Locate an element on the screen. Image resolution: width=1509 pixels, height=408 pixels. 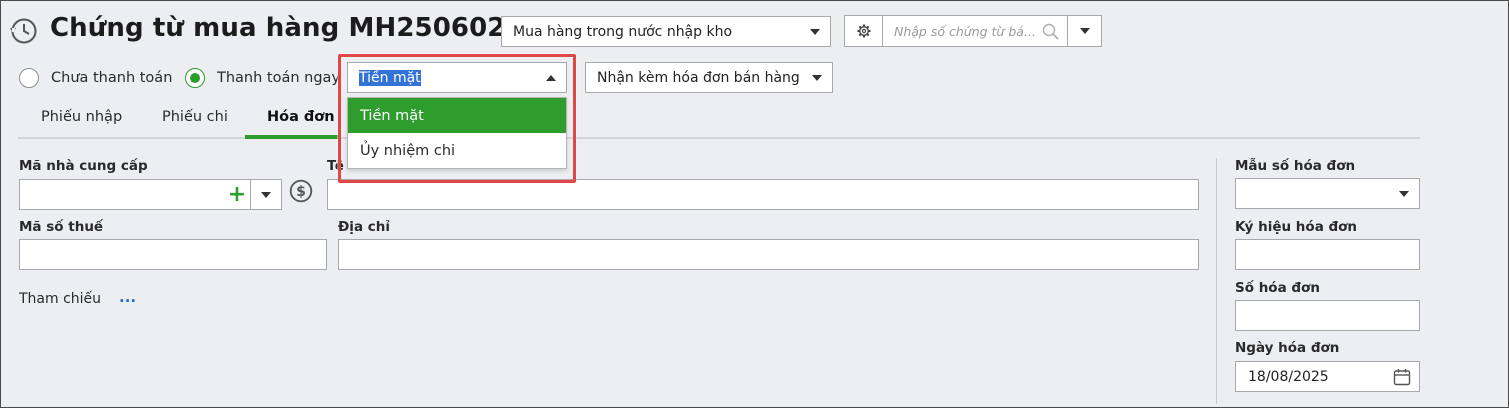
tabs-divider is located at coordinates (719, 138).